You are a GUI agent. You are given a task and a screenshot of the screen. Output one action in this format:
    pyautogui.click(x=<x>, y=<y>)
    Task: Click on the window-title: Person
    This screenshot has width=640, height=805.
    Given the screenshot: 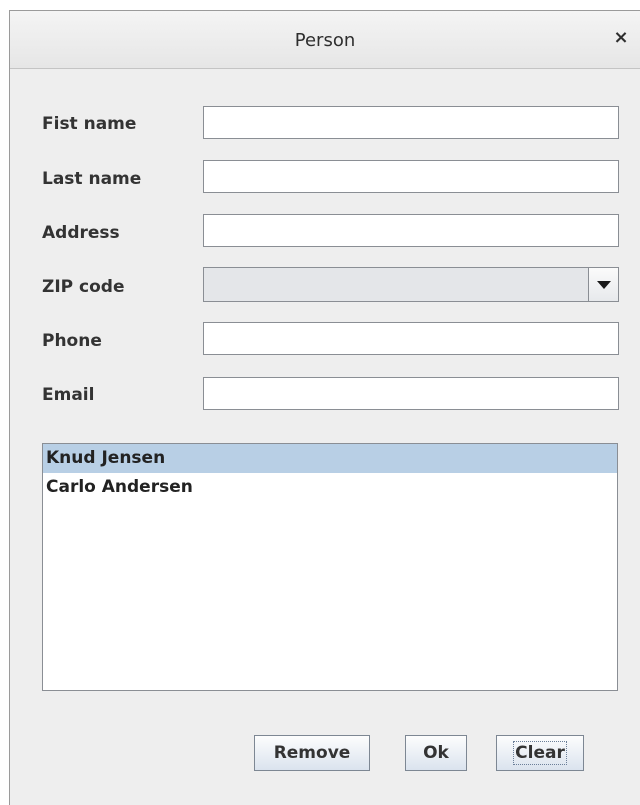 What is the action you would take?
    pyautogui.click(x=325, y=40)
    